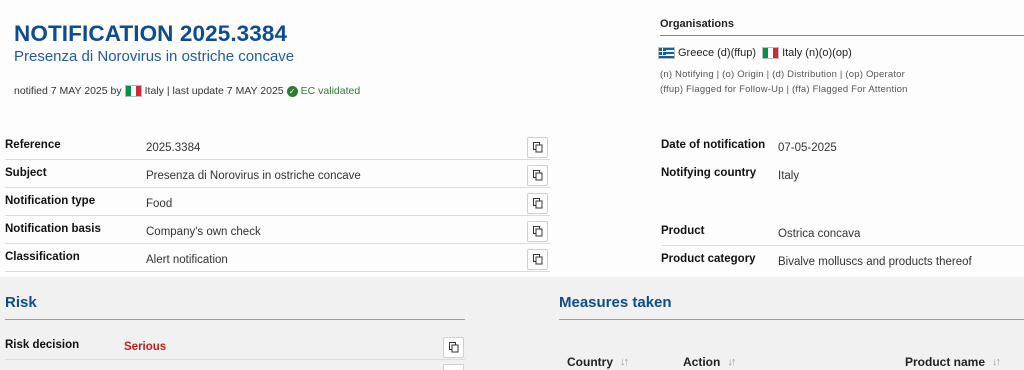 This screenshot has height=370, width=1024. What do you see at coordinates (791, 319) in the screenshot?
I see `measures-divider` at bounding box center [791, 319].